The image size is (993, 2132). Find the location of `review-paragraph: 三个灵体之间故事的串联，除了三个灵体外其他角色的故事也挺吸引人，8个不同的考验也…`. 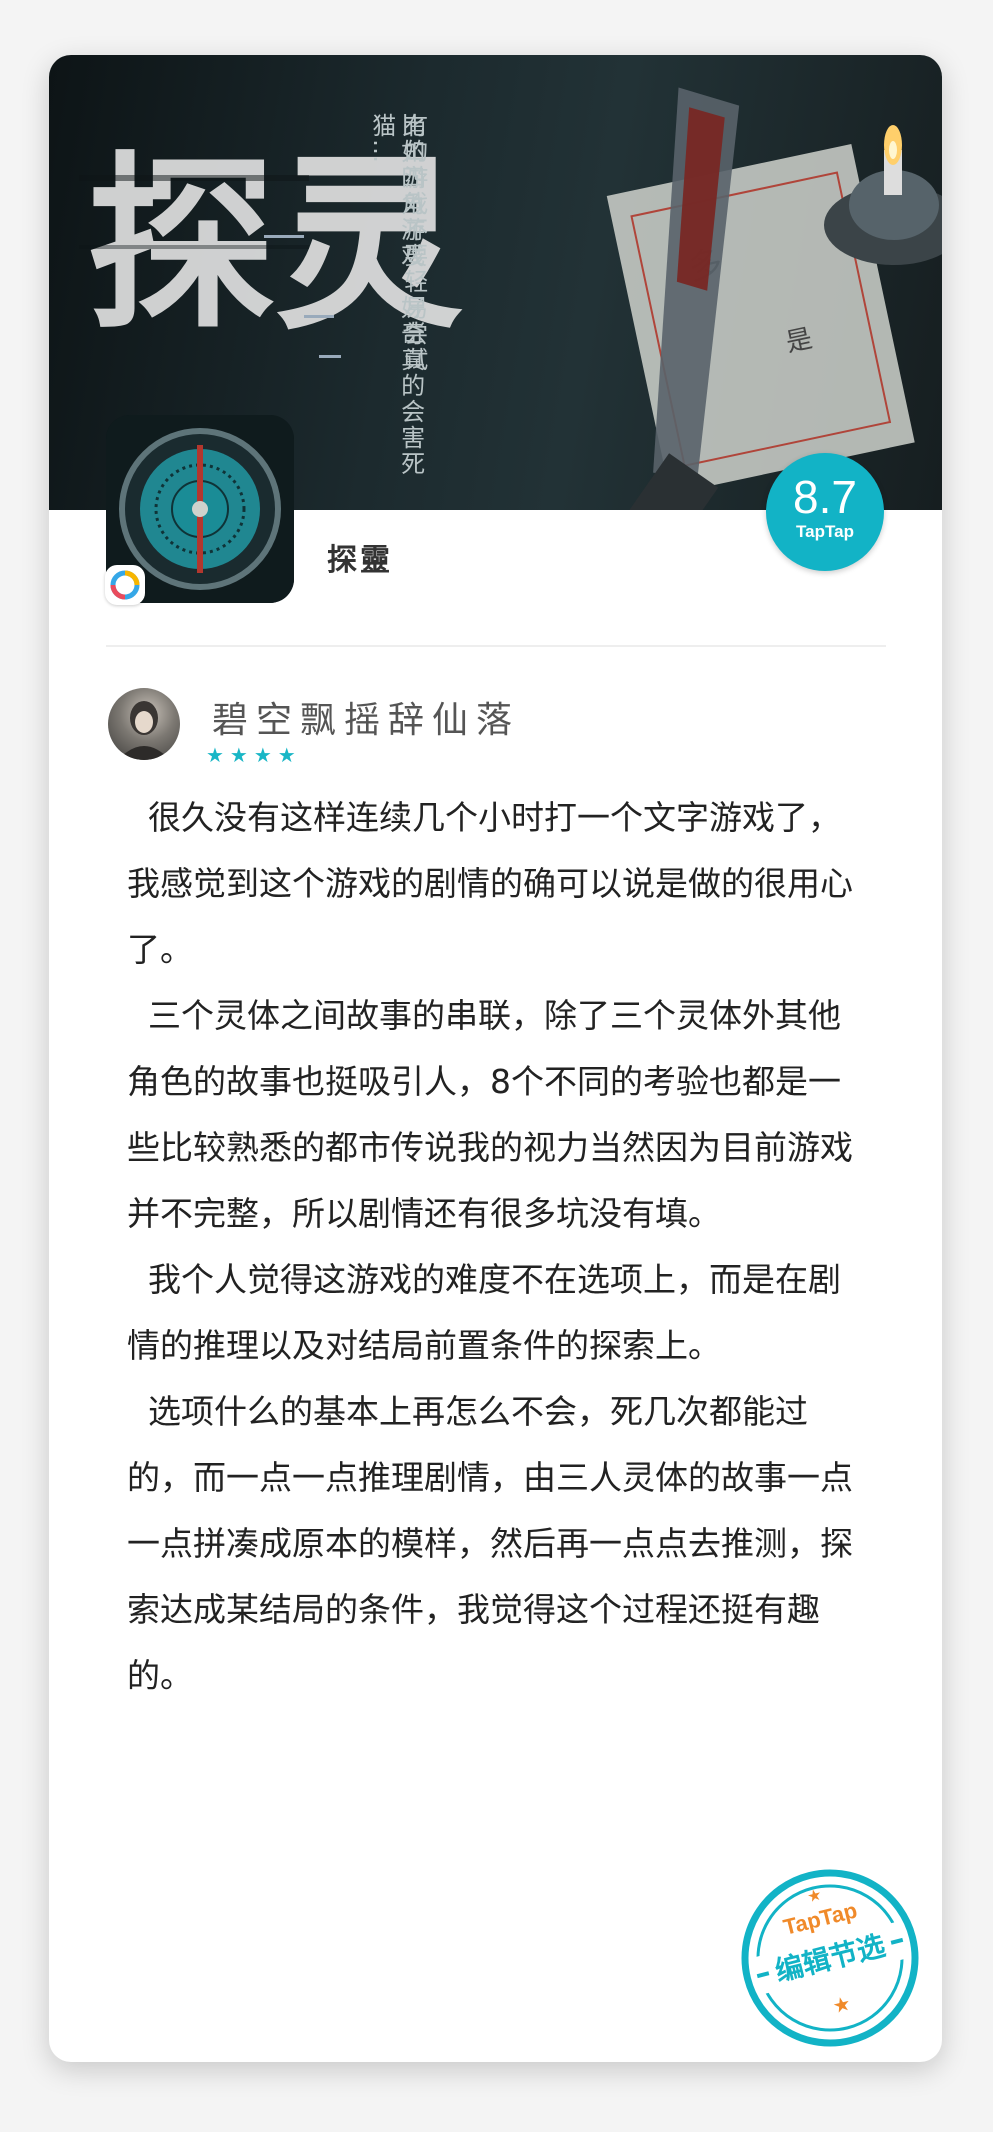

review-paragraph: 三个灵体之间故事的串联，除了三个灵体外其他角色的故事也挺吸引人，8个不同的考验也… is located at coordinates (490, 1114).